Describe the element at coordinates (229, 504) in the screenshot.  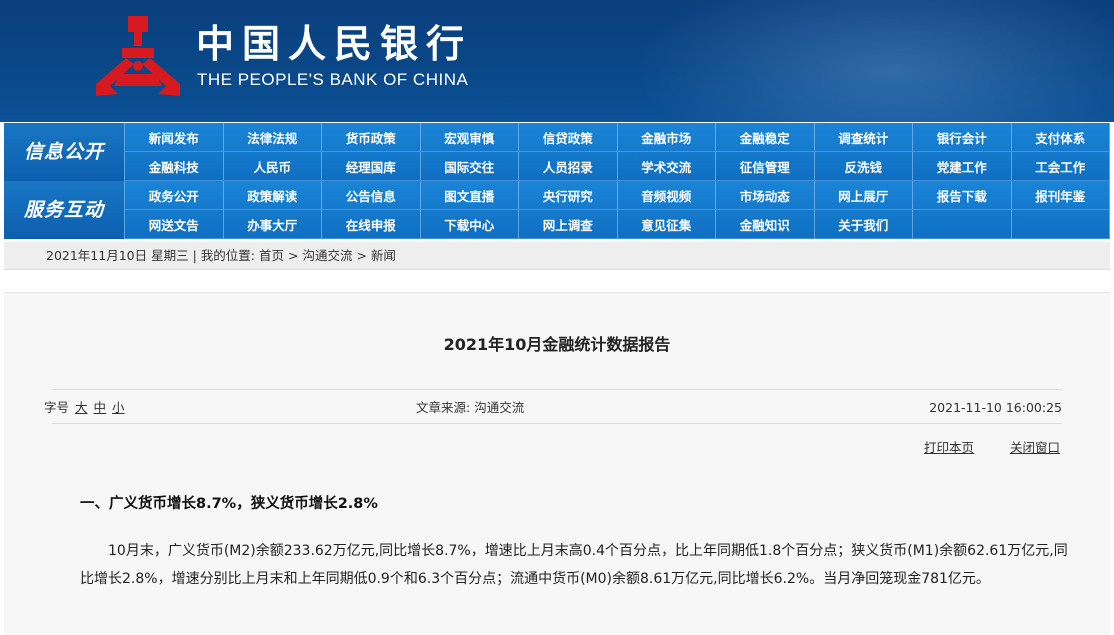
I see `section-heading: 一、广义货币增长8.7%，狭义货币增长2.8%` at that location.